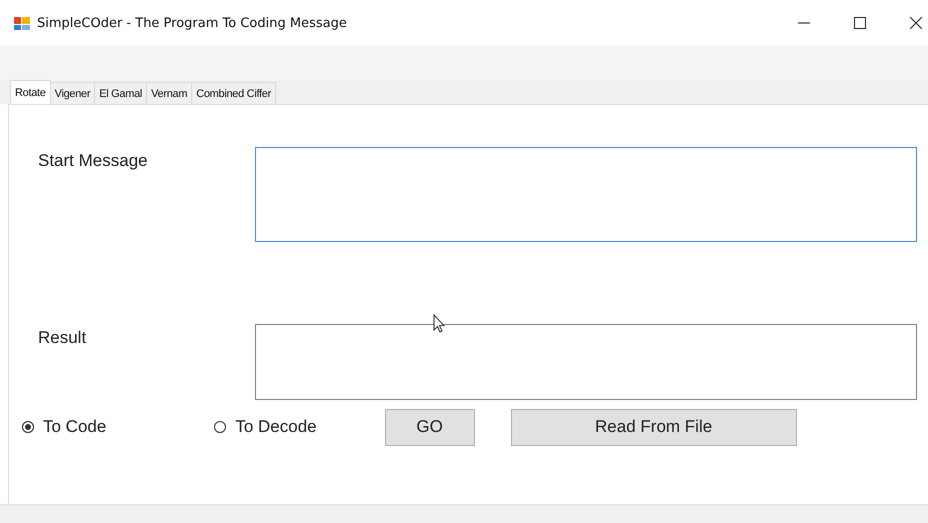 This screenshot has height=523, width=928. I want to click on window-title: SimpleCOder - The Program To Coding Message, so click(192, 23).